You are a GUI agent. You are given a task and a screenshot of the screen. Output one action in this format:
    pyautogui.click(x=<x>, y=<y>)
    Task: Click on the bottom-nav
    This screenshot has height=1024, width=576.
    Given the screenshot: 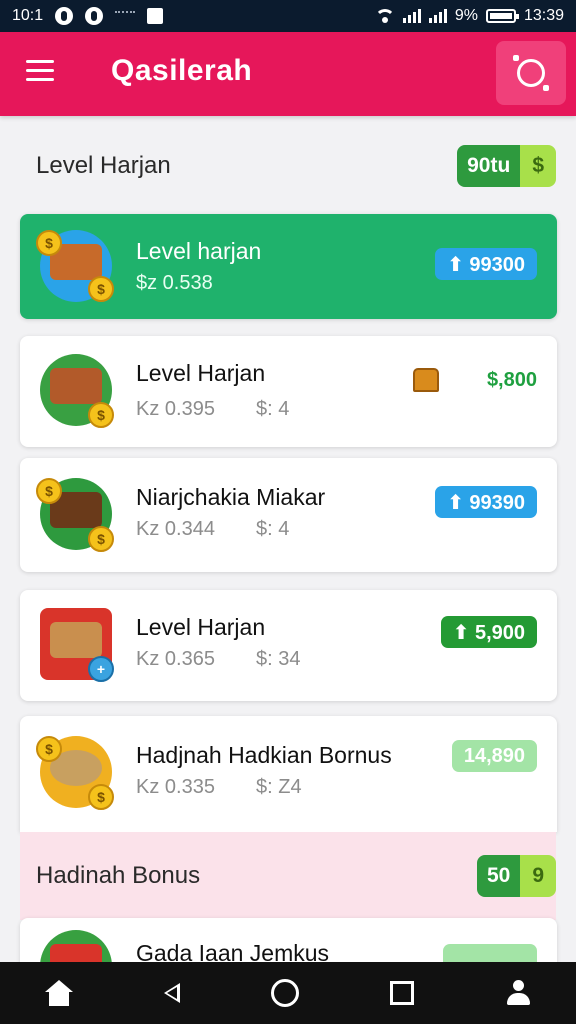 What is the action you would take?
    pyautogui.click(x=288, y=993)
    